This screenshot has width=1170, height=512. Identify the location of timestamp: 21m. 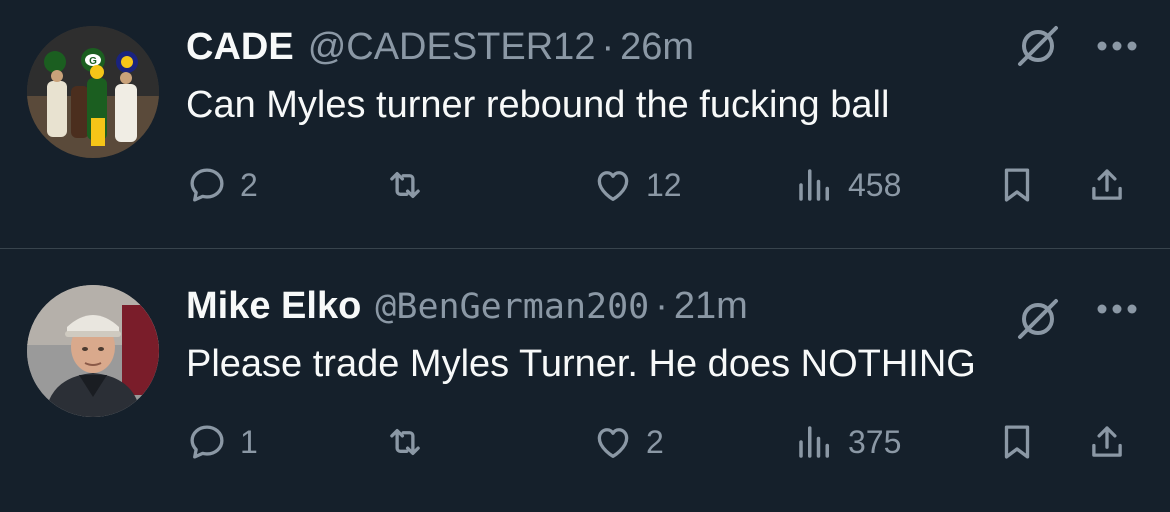
(711, 306).